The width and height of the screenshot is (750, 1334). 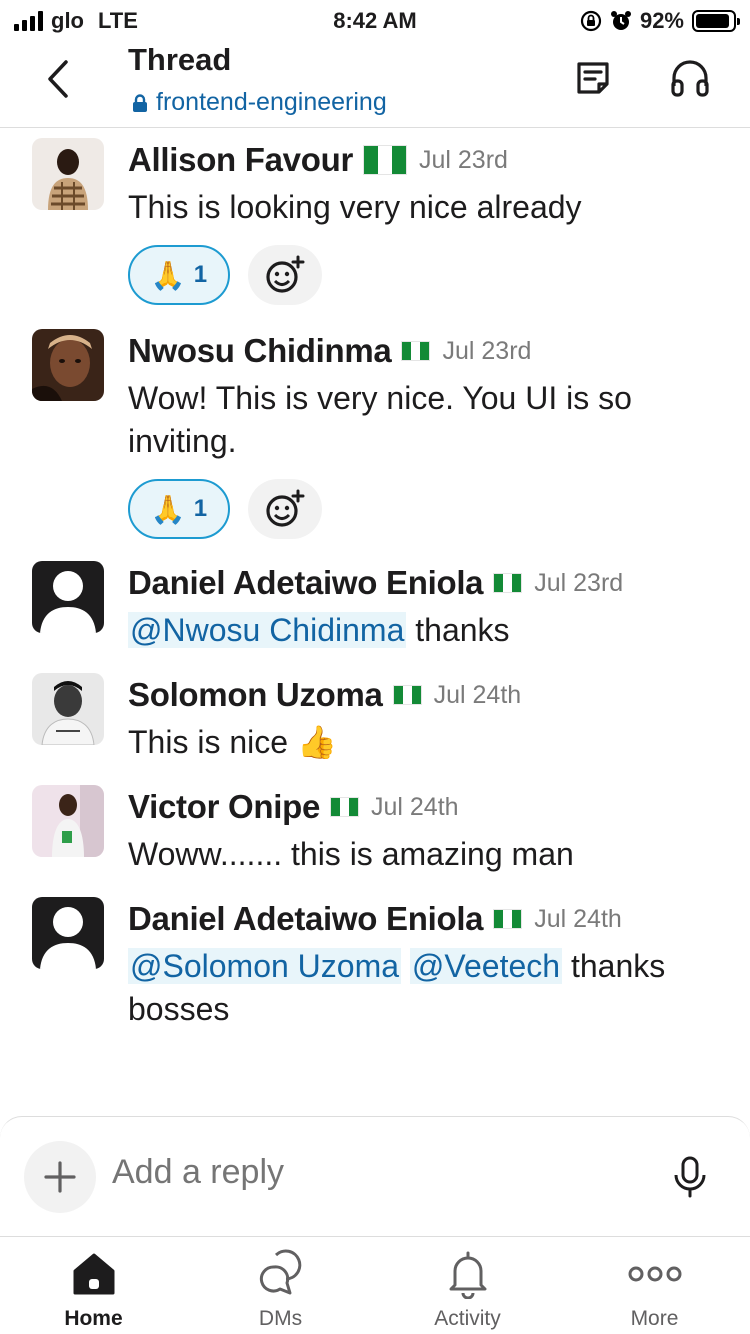 What do you see at coordinates (654, 1285) in the screenshot?
I see `tab-more: More` at bounding box center [654, 1285].